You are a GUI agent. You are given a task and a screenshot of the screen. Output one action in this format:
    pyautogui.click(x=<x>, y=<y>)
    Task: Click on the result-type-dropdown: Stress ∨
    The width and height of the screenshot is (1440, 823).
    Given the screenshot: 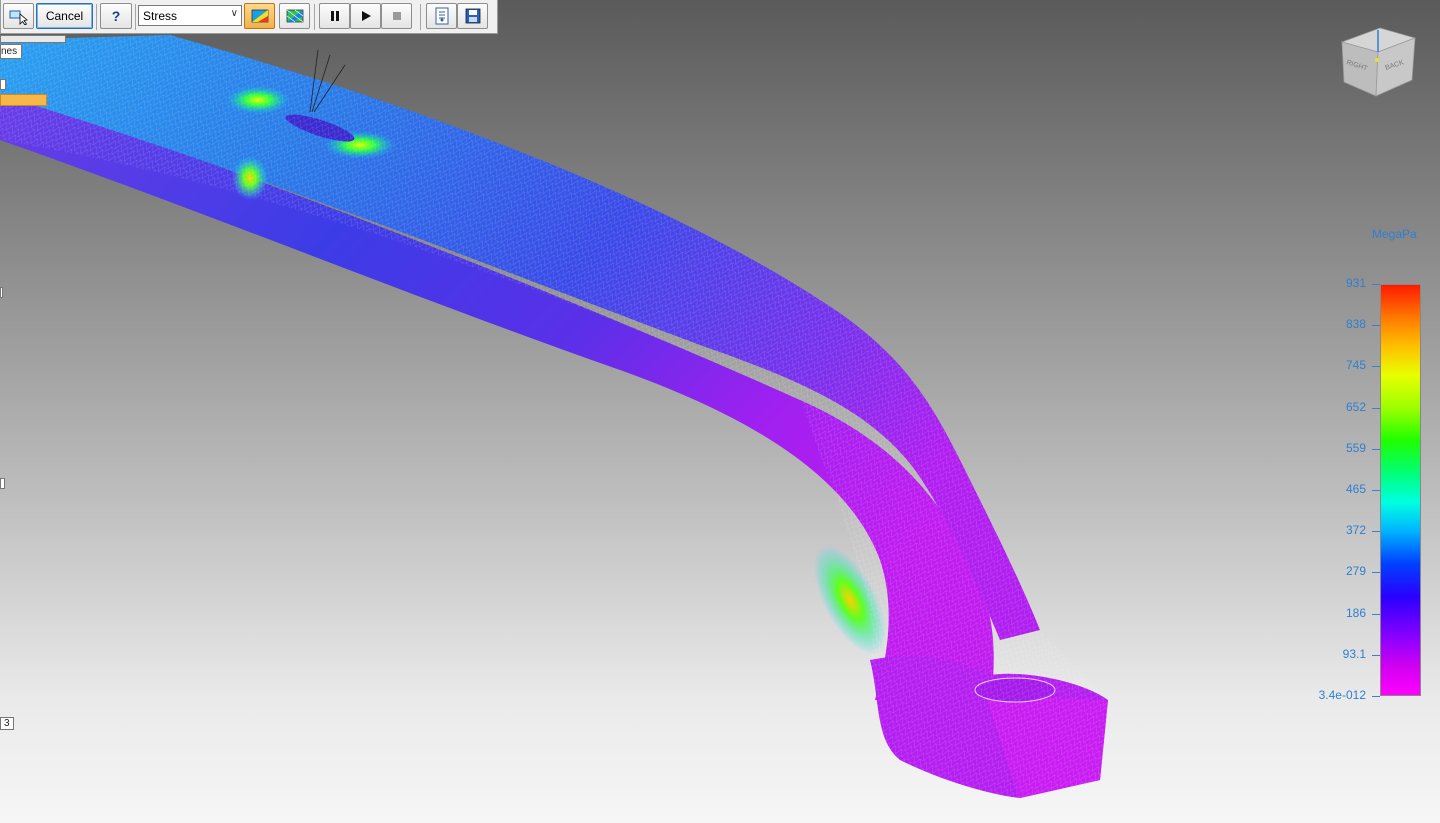 What is the action you would take?
    pyautogui.click(x=190, y=15)
    